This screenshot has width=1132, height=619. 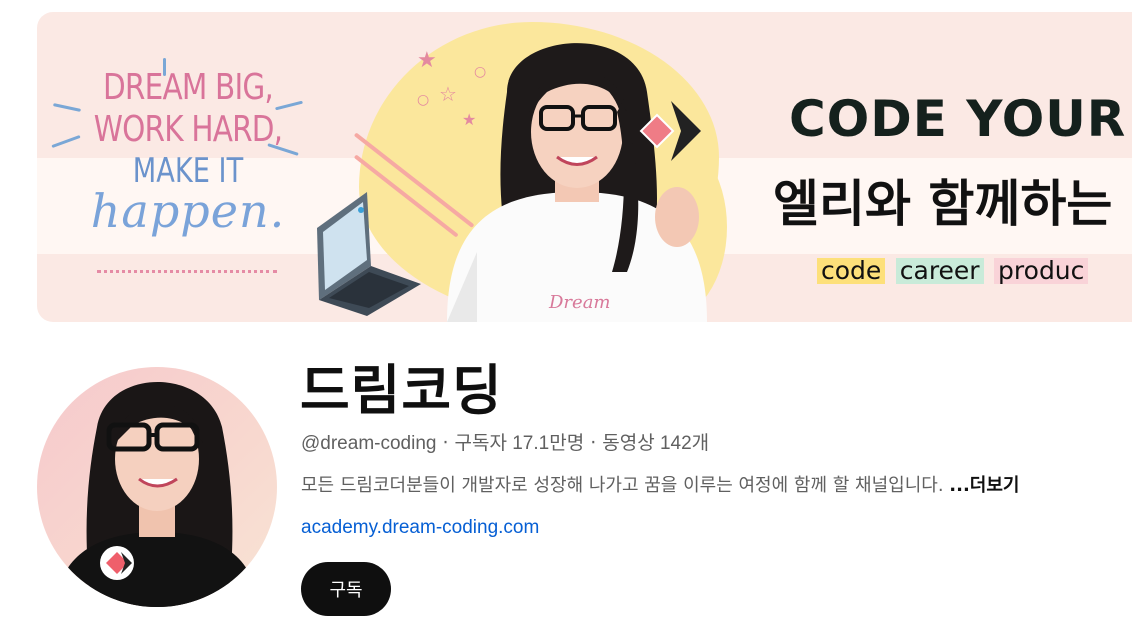 I want to click on motto-line: MAKE IT, so click(x=188, y=171).